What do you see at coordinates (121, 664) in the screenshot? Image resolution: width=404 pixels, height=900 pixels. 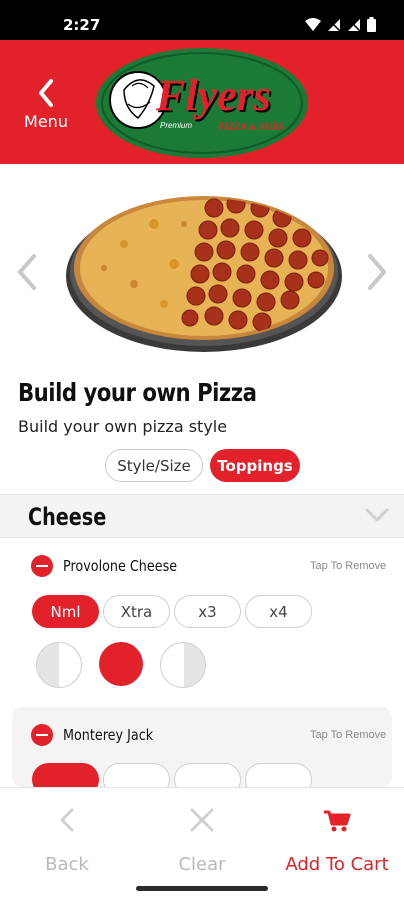 I see `placement-whole-button` at bounding box center [121, 664].